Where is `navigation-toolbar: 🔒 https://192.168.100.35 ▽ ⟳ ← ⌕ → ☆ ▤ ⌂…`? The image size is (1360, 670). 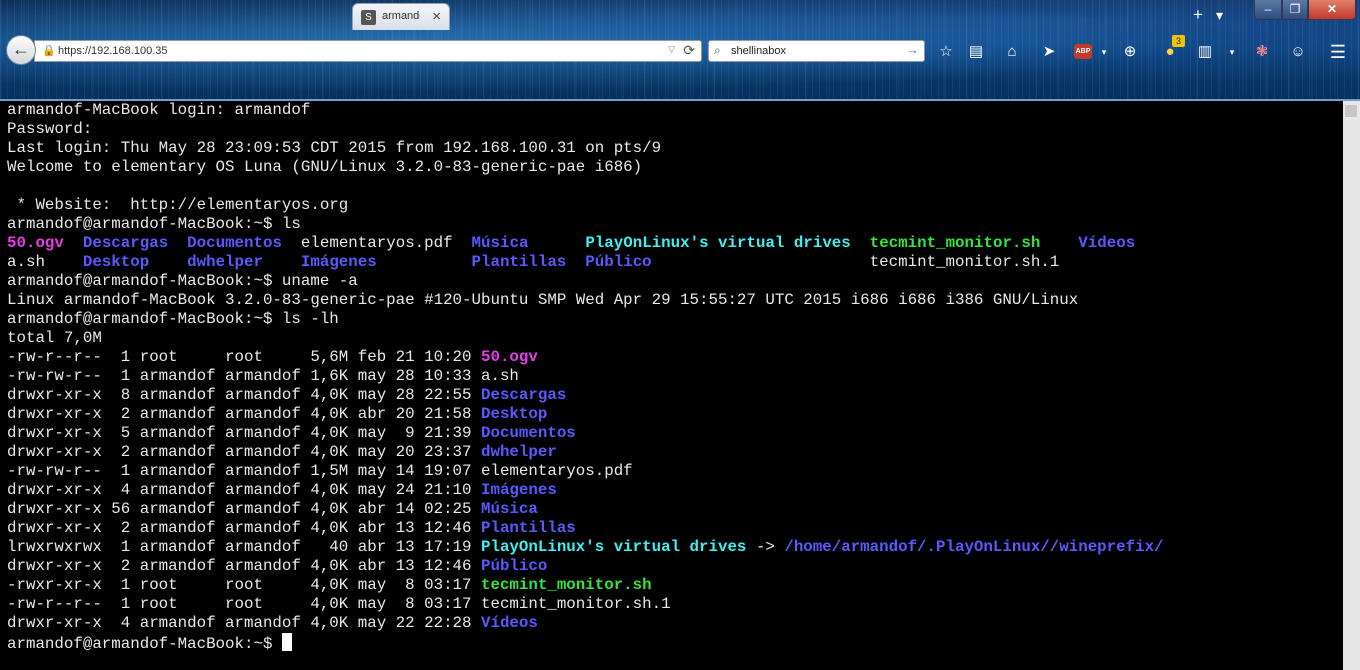 navigation-toolbar: 🔒 https://192.168.100.35 ▽ ⟳ ← ⌕ → ☆ ▤ ⌂… is located at coordinates (680, 50).